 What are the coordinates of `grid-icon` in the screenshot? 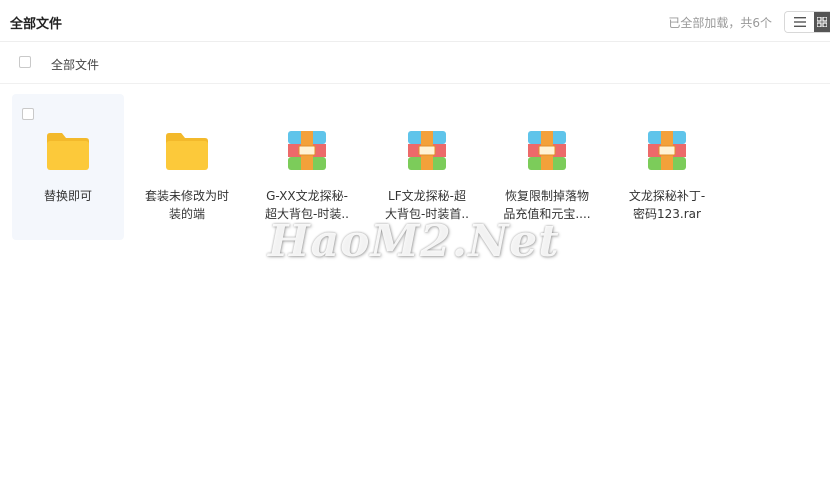 It's located at (822, 22).